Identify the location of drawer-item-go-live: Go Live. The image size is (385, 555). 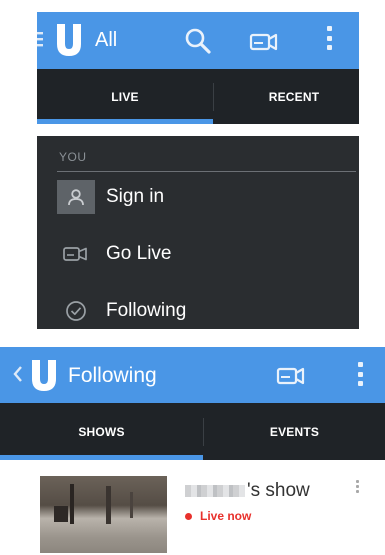
(202, 254).